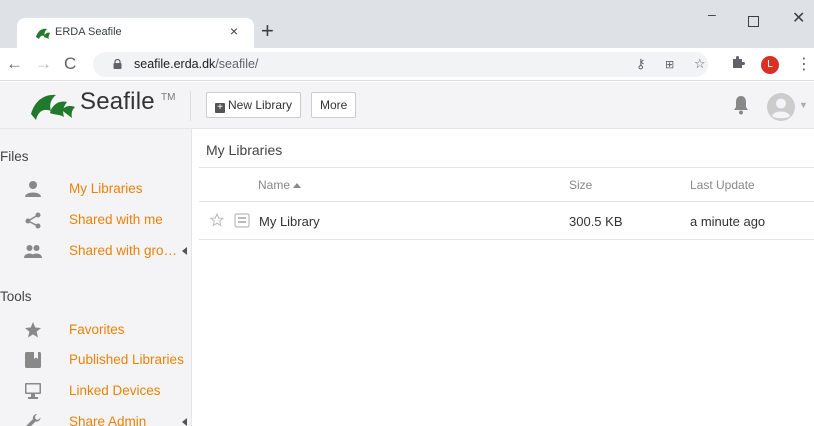 Image resolution: width=814 pixels, height=426 pixels. I want to click on star-icon, so click(33, 330).